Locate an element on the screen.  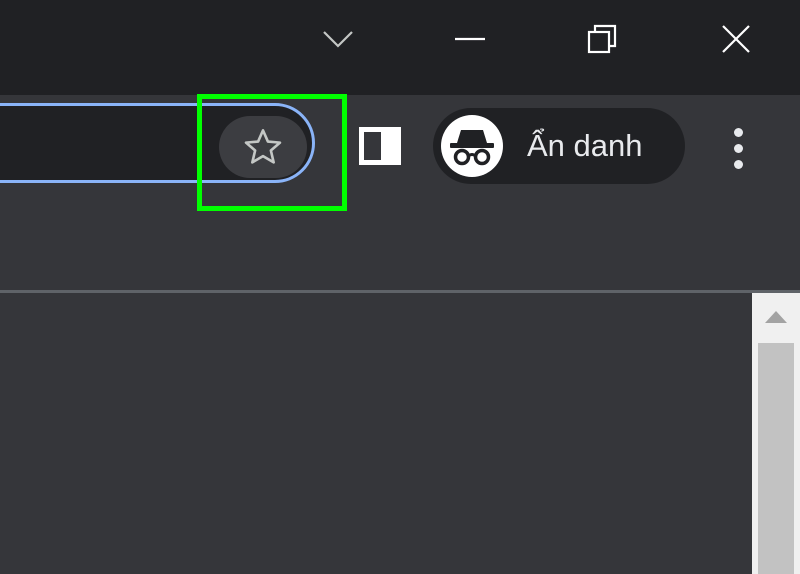
close-button is located at coordinates (736, 39).